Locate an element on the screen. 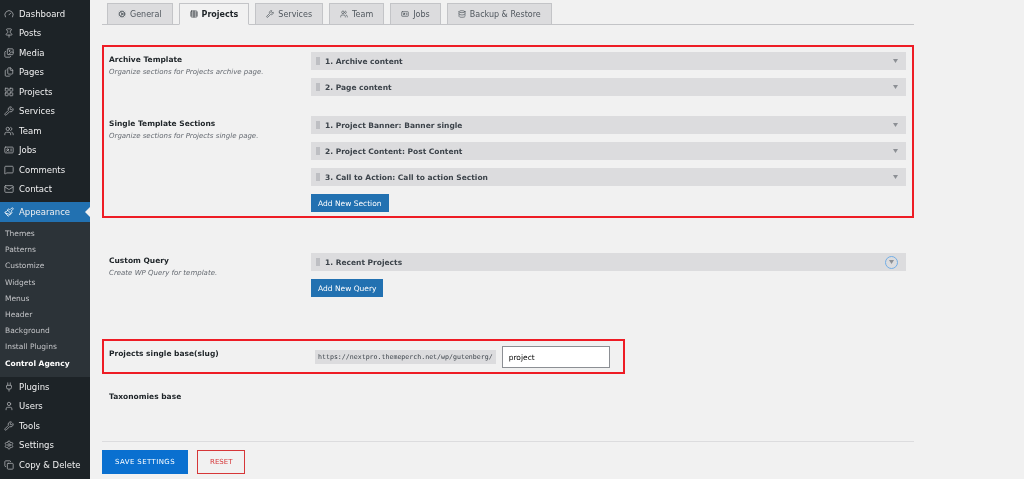 Image resolution: width=1024 pixels, height=479 pixels. sidebar-item: Comments is located at coordinates (45, 170).